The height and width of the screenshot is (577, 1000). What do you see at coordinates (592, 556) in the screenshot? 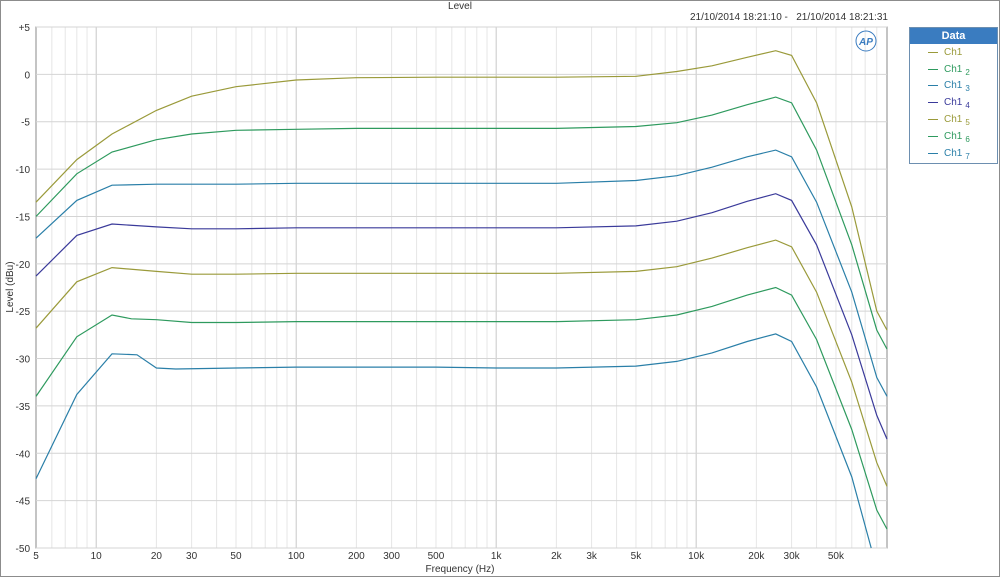
I see `x-tick-label: 3k` at bounding box center [592, 556].